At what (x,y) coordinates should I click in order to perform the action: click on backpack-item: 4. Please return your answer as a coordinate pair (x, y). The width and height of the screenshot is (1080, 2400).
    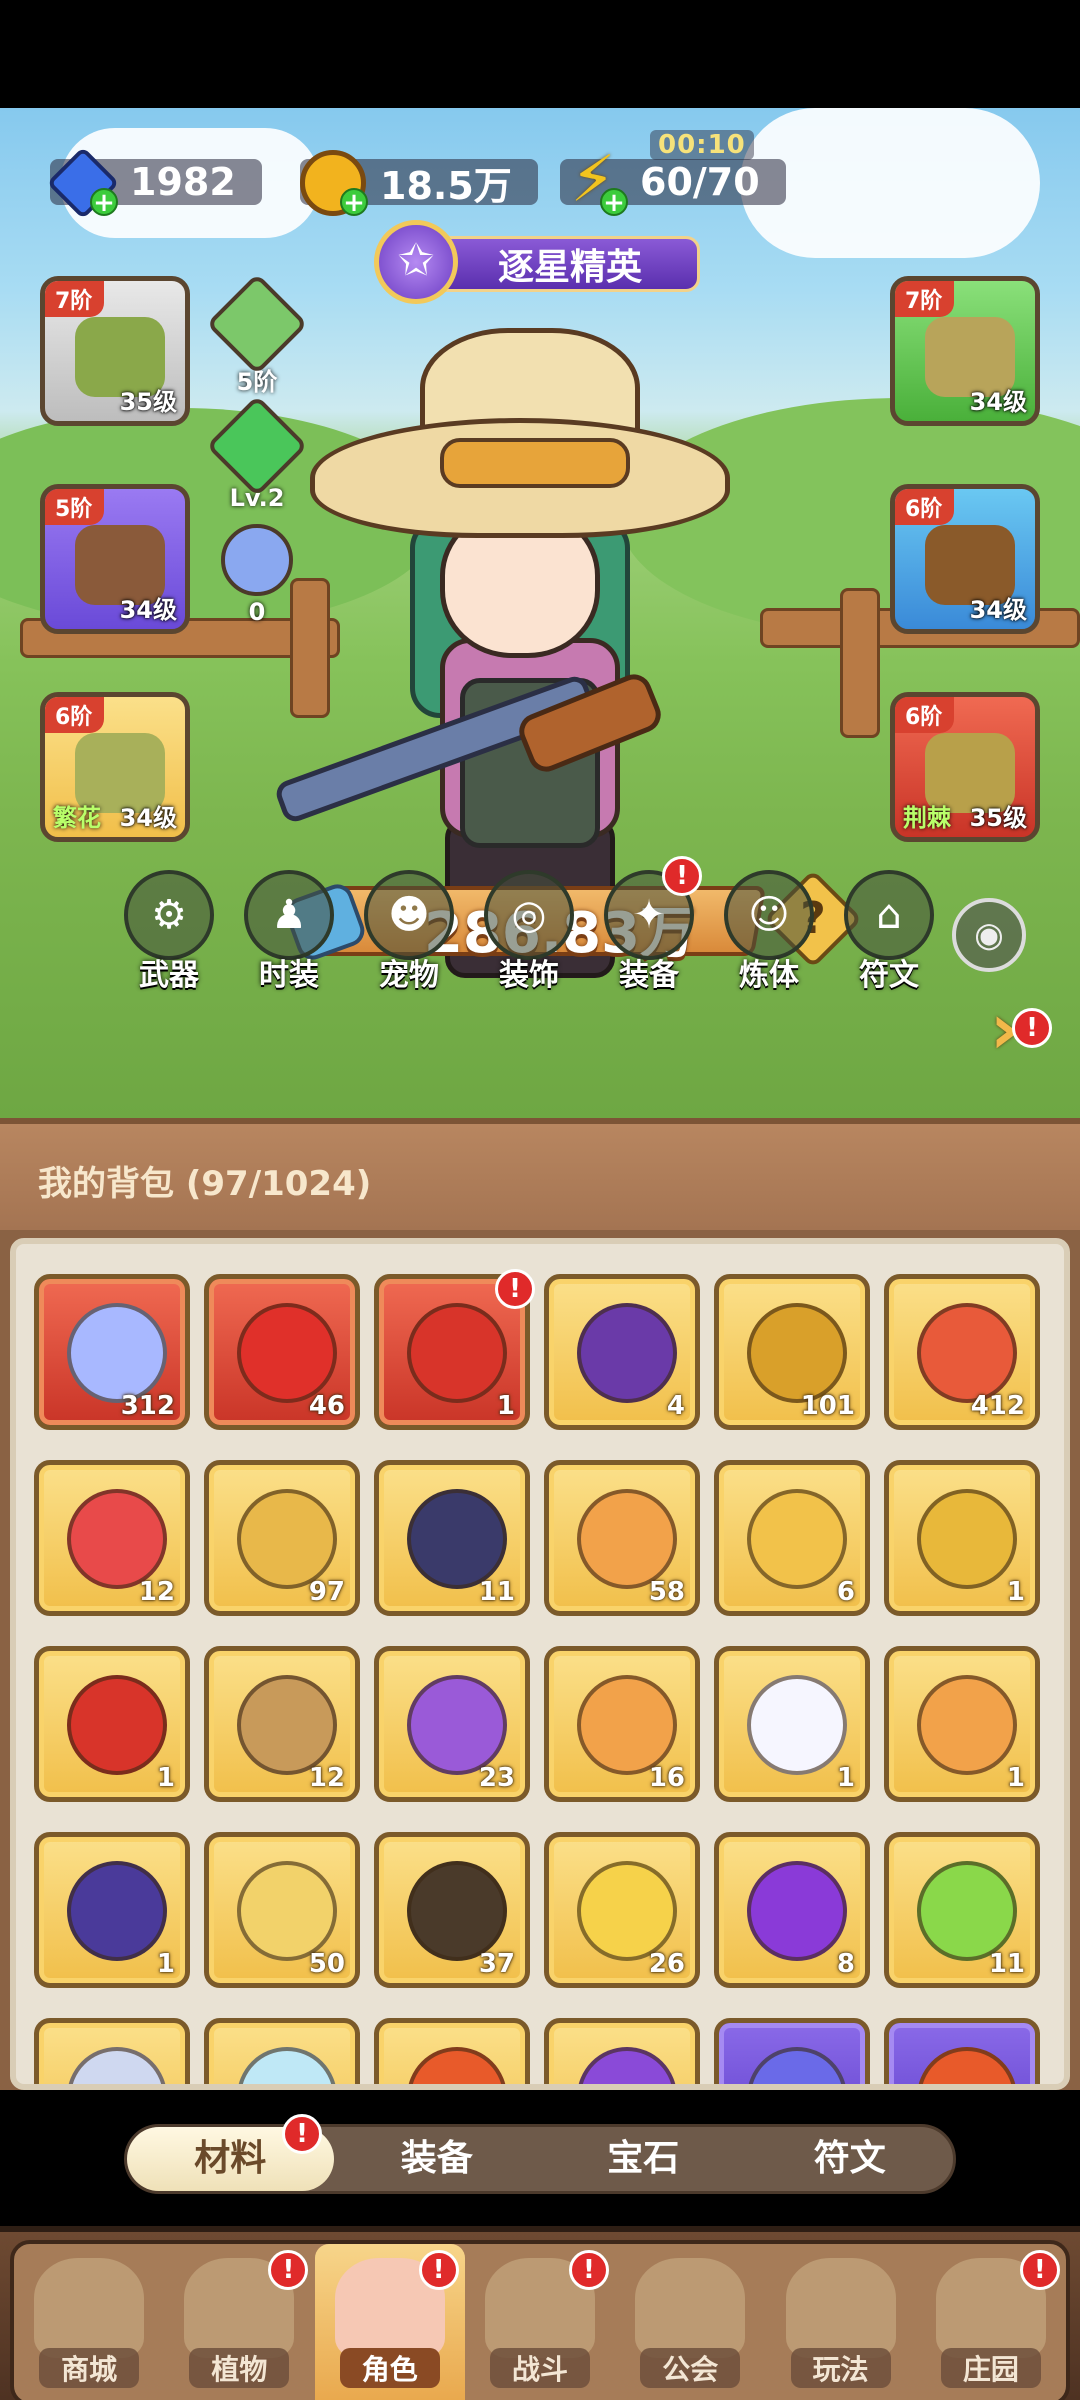
    Looking at the image, I should click on (622, 1352).